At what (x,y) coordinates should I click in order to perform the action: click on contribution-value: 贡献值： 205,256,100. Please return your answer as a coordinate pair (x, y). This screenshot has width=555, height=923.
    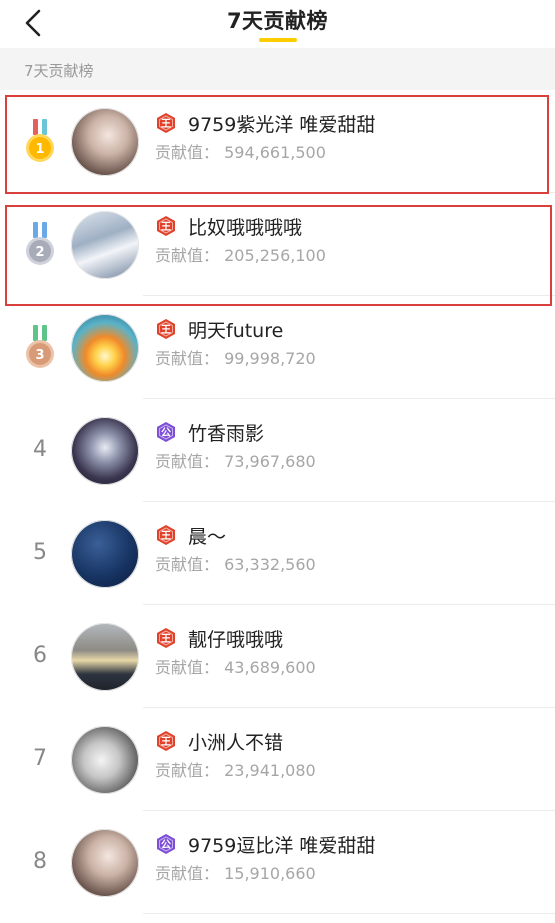
    Looking at the image, I should click on (240, 254).